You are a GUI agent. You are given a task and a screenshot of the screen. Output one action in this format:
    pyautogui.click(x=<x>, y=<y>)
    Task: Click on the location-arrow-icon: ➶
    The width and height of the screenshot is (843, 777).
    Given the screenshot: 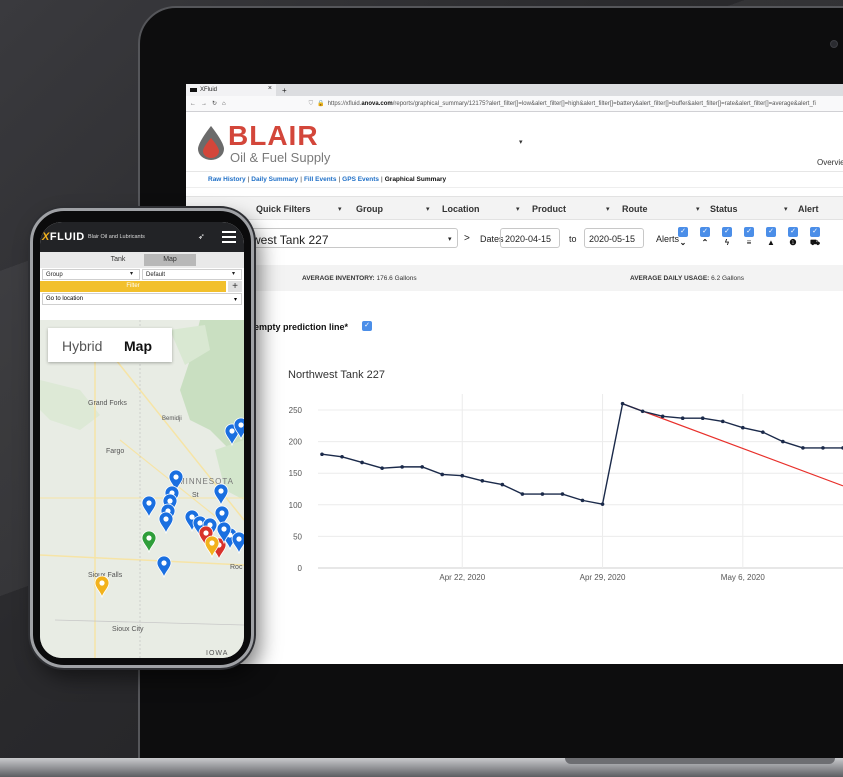 What is the action you would take?
    pyautogui.click(x=201, y=236)
    